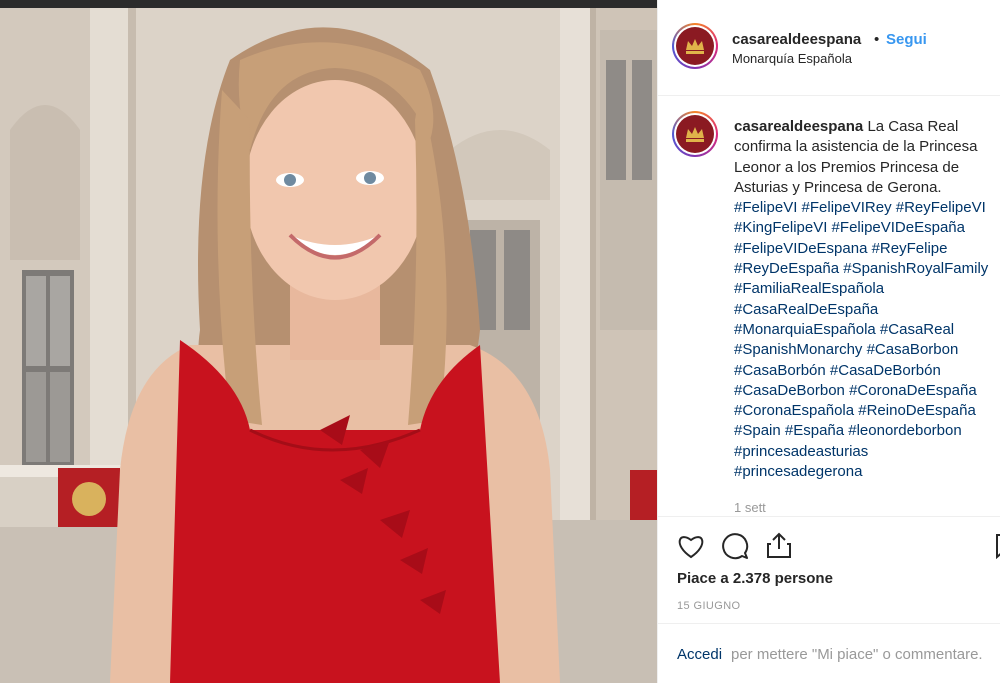  What do you see at coordinates (867, 472) in the screenshot?
I see `hashtag-line: #princesadegerona` at bounding box center [867, 472].